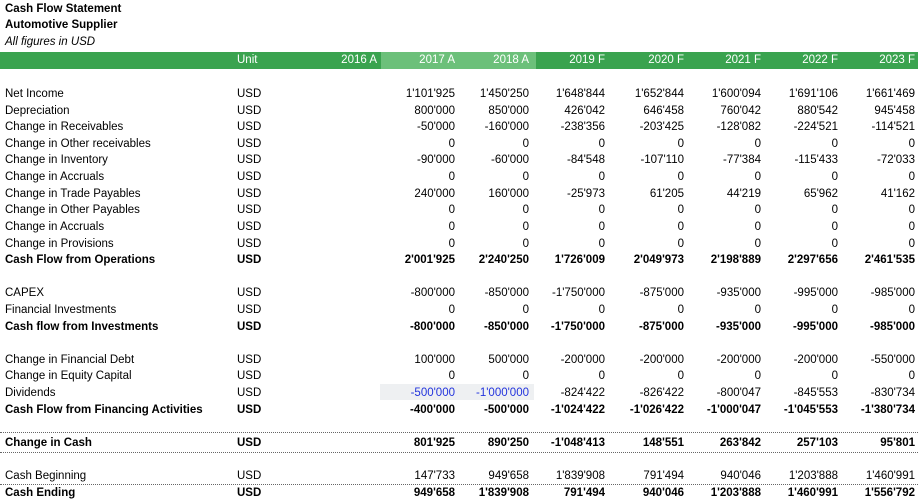 This screenshot has width=918, height=501. What do you see at coordinates (877, 293) in the screenshot?
I see `value-cell: -985'000` at bounding box center [877, 293].